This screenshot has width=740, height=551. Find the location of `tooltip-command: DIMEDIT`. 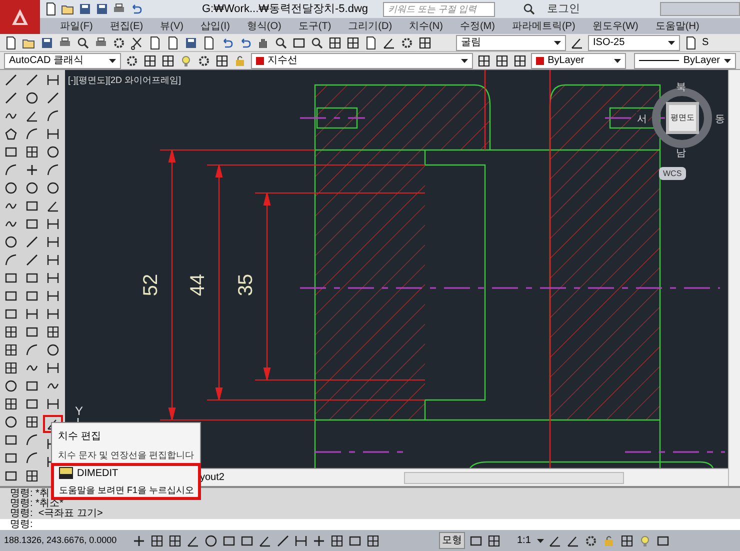

tooltip-command: DIMEDIT is located at coordinates (97, 473).